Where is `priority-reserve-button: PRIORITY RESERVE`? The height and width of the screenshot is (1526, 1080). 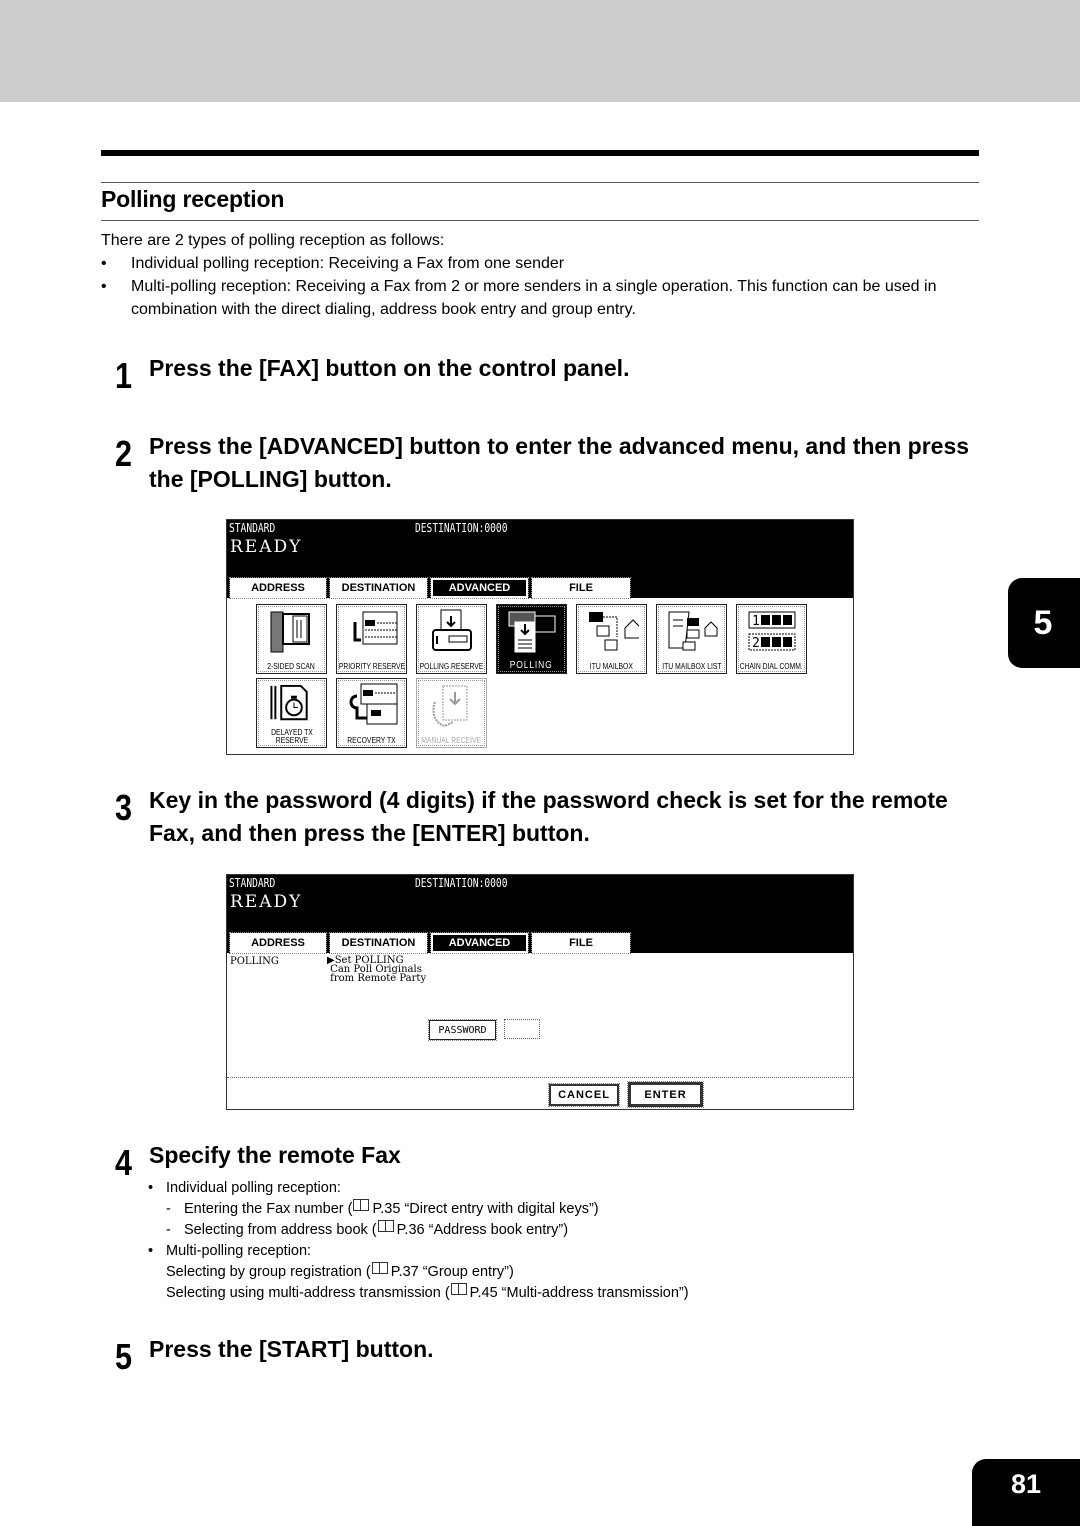
priority-reserve-button: PRIORITY RESERVE is located at coordinates (371, 639).